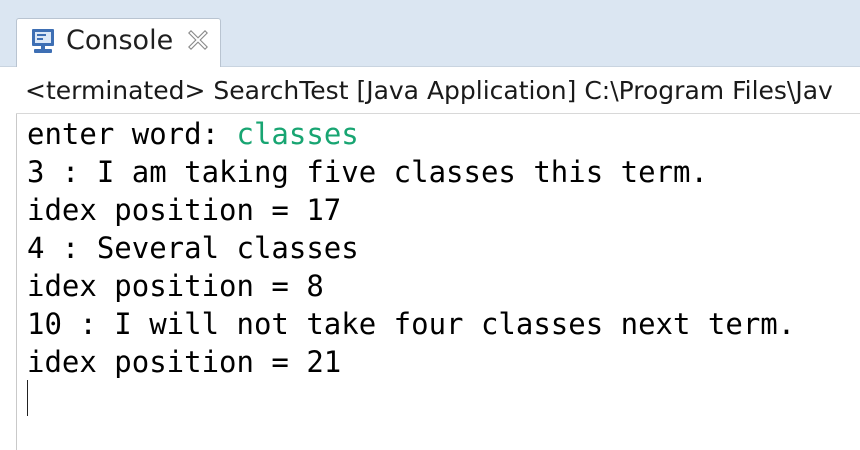 This screenshot has width=860, height=450. What do you see at coordinates (193, 248) in the screenshot?
I see `console-line: 4 : Several classes` at bounding box center [193, 248].